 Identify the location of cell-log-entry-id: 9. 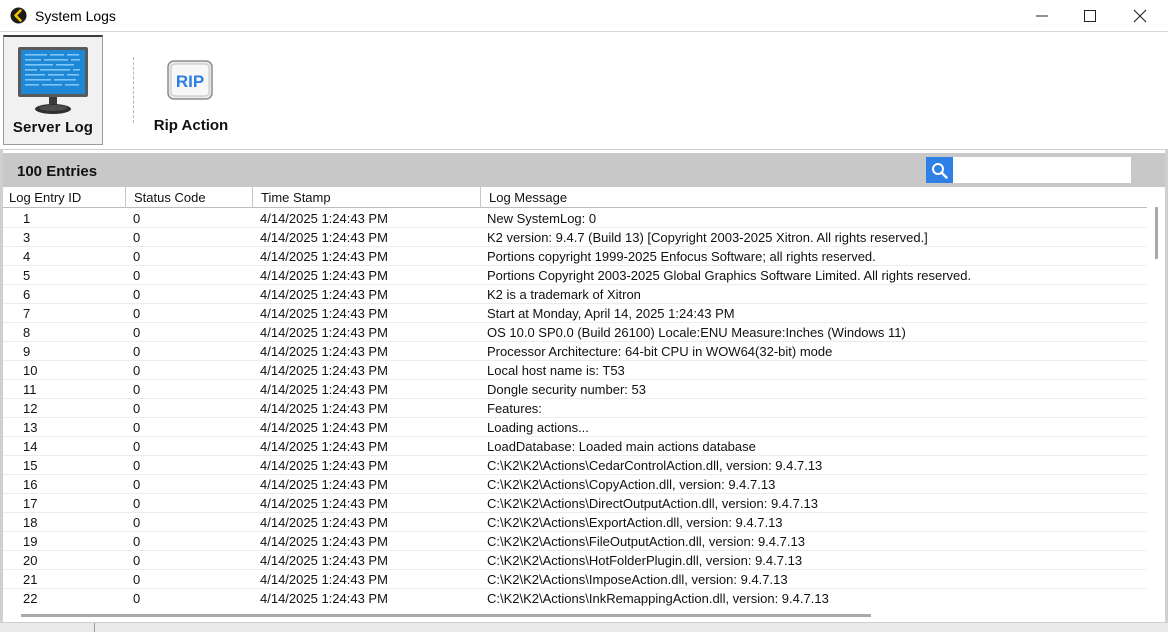
(27, 351).